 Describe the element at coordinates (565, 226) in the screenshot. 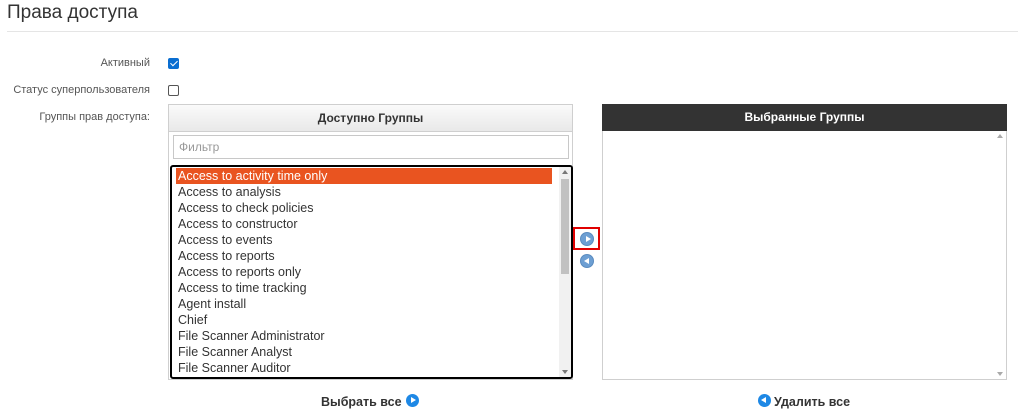

I see `scroll-thumb` at that location.